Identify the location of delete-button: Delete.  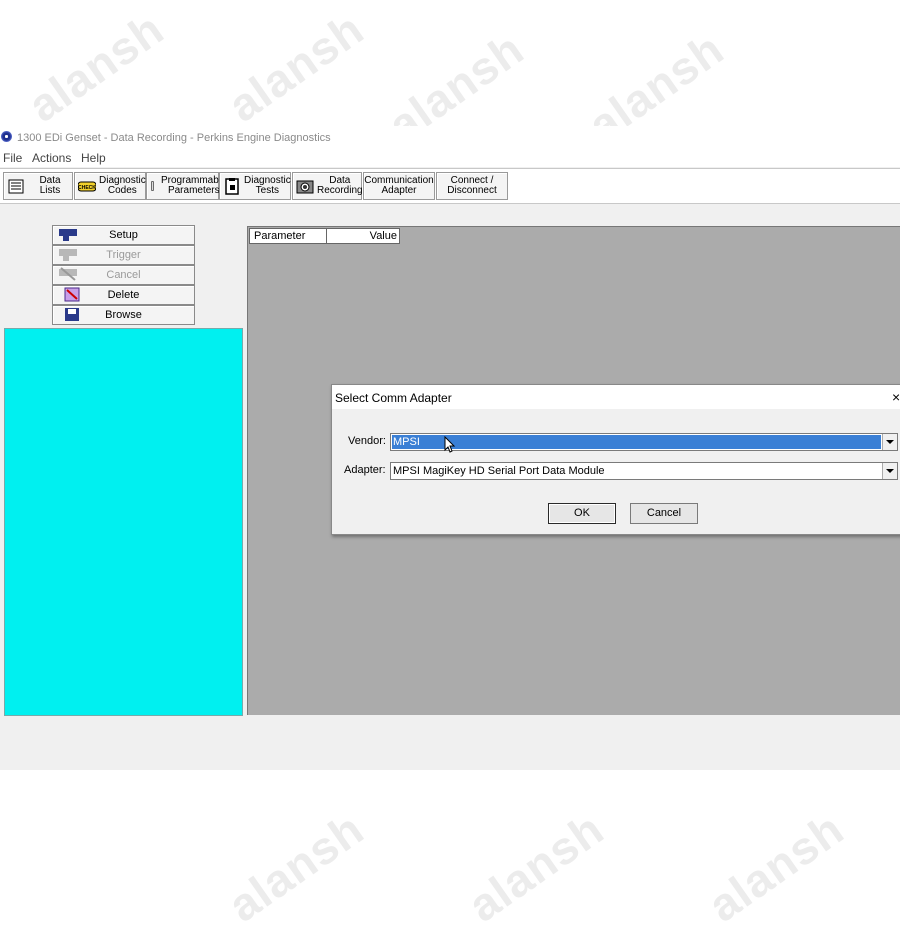
(123, 295).